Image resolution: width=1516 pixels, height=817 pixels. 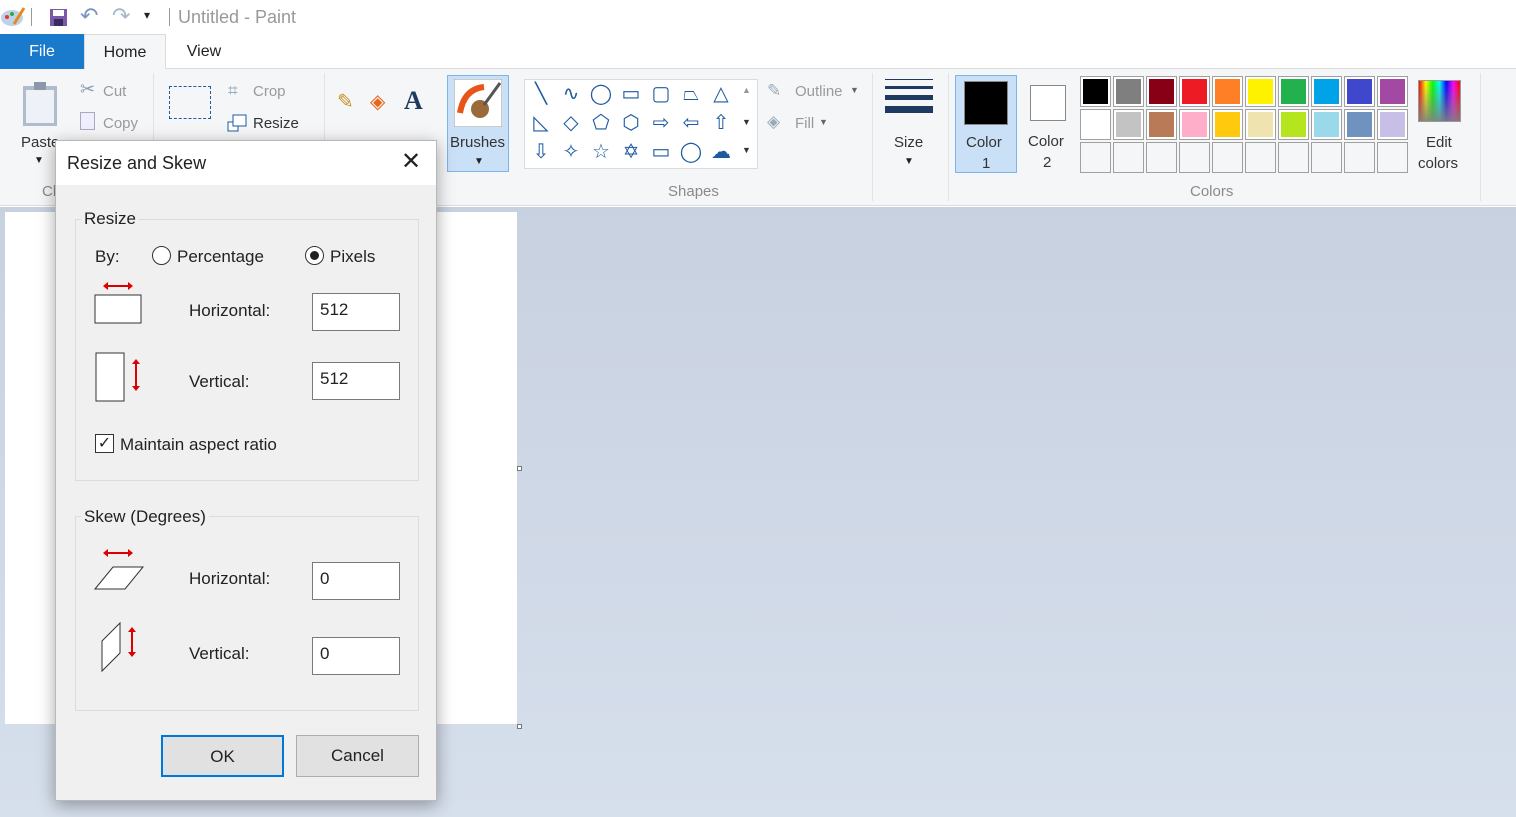 I want to click on tab-home: Home, so click(x=125, y=52).